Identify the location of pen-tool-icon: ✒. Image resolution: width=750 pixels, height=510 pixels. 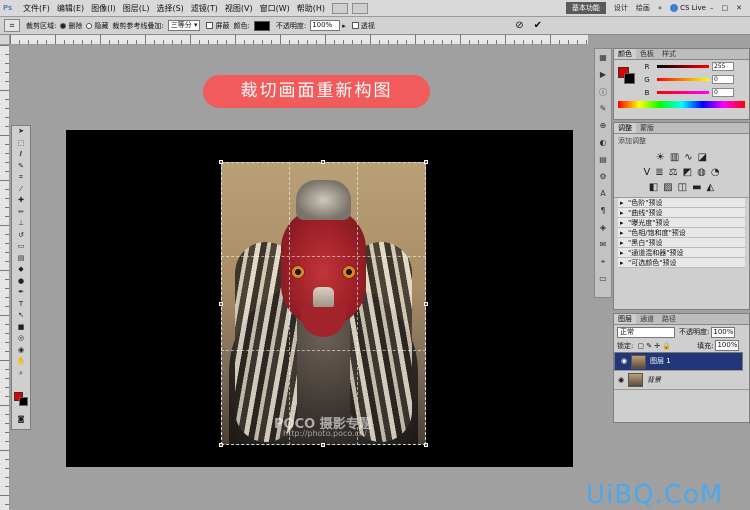
(21, 293).